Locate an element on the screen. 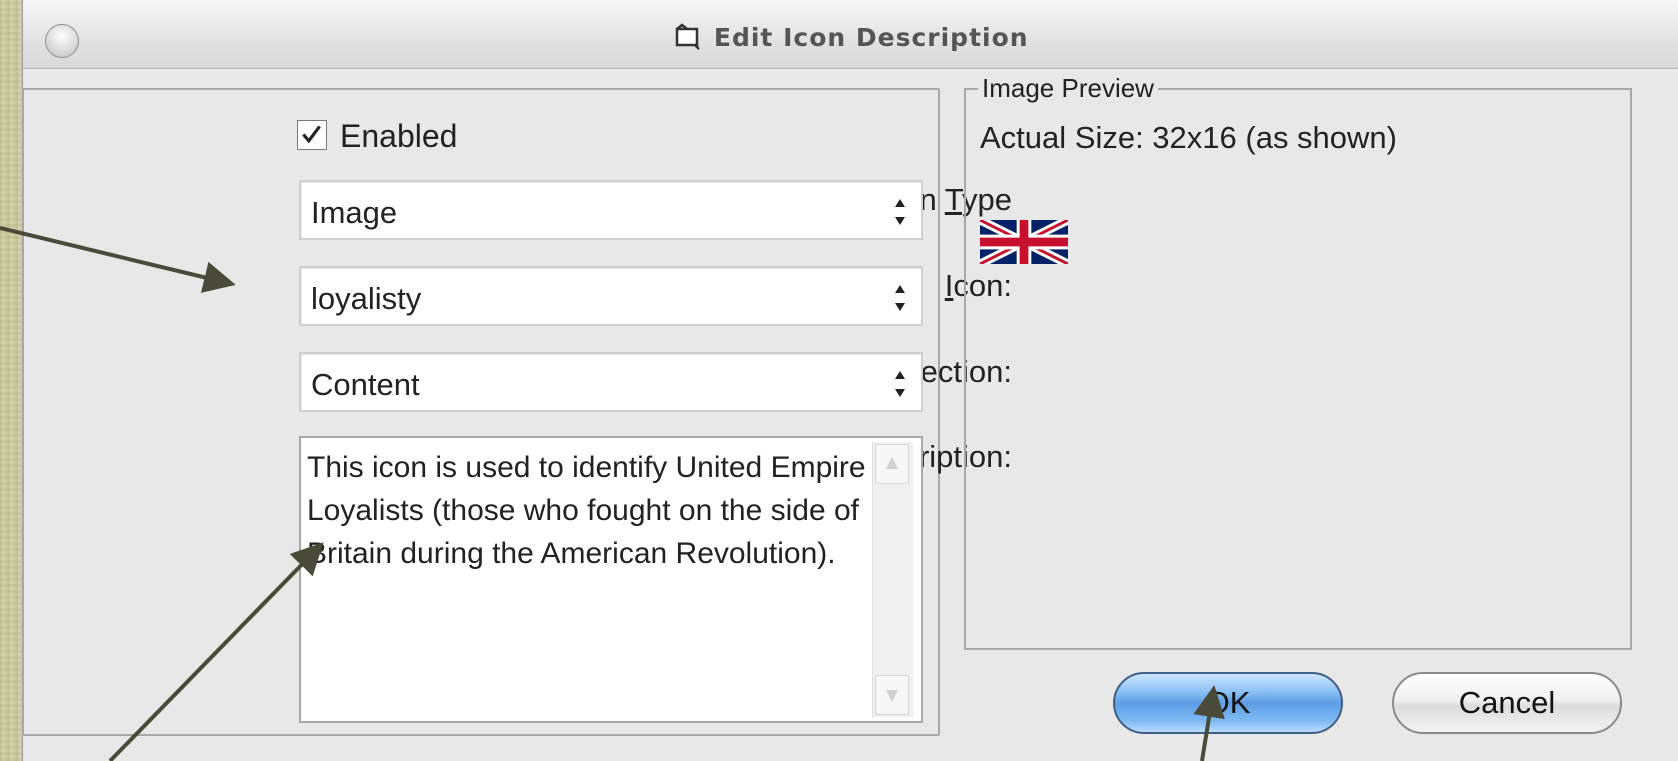  window-title: Edit Icon Description is located at coordinates (850, 41).